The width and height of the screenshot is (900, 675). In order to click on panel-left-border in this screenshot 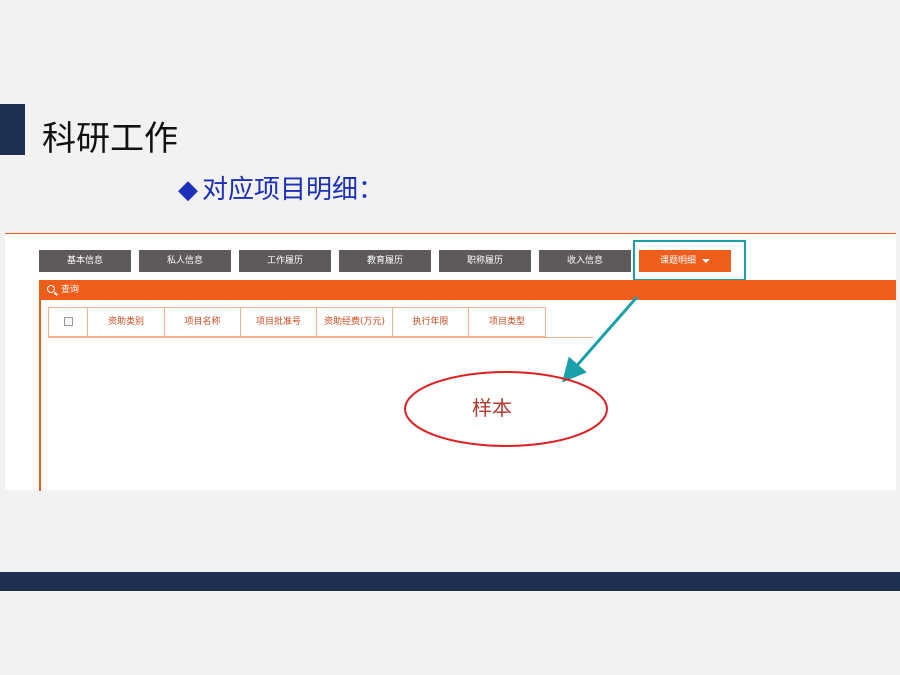, I will do `click(40, 395)`.